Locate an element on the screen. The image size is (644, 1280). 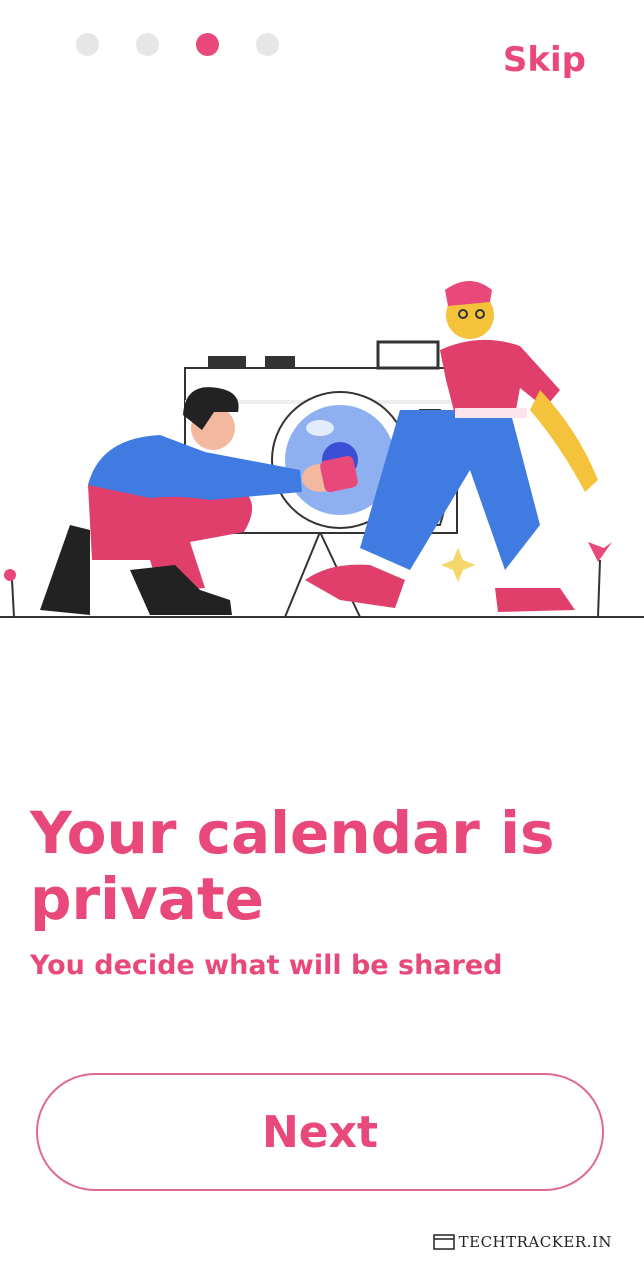
flower-bloom is located at coordinates (600, 552).